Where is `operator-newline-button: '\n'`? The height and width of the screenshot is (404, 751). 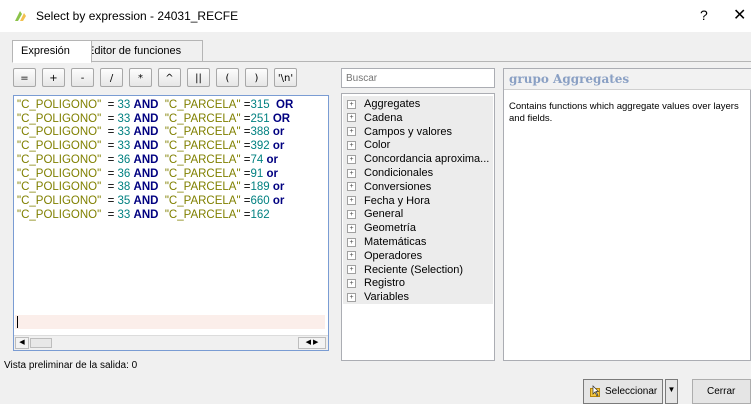
operator-newline-button: '\n' is located at coordinates (285, 77).